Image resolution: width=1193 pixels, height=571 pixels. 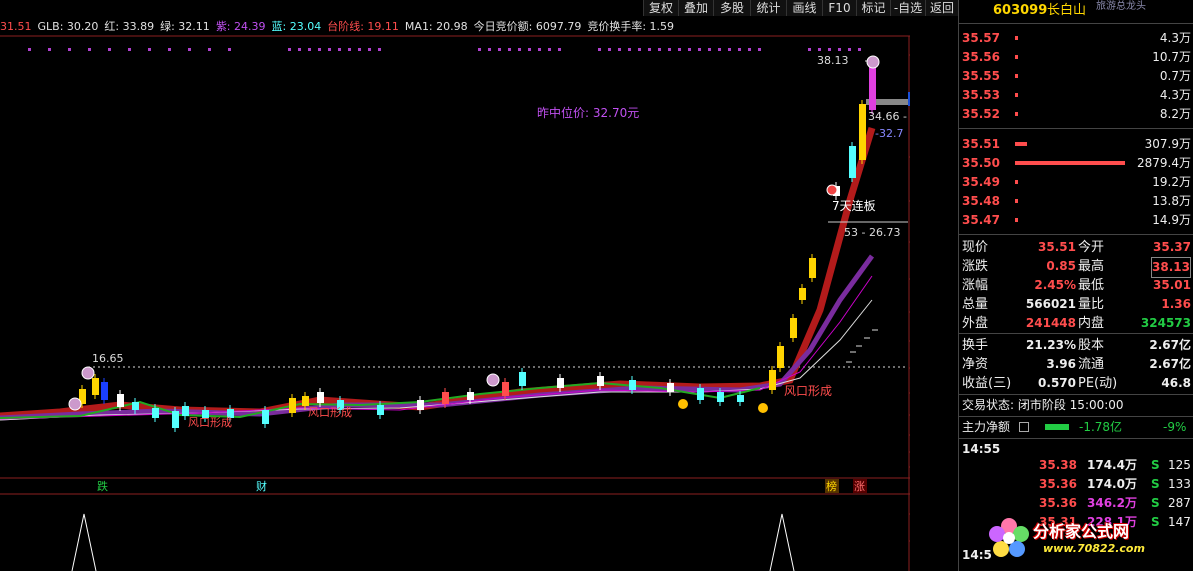 I want to click on tick-row: 35.38 174.4万 S 125, so click(x=1076, y=465).